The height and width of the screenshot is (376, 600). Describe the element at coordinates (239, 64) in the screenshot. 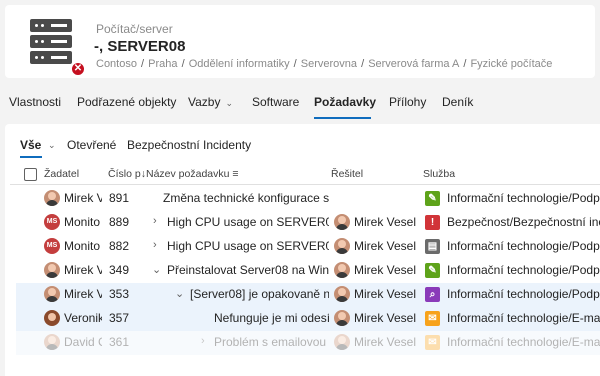

I see `breadcrumb-item: Oddělení informatiky` at that location.